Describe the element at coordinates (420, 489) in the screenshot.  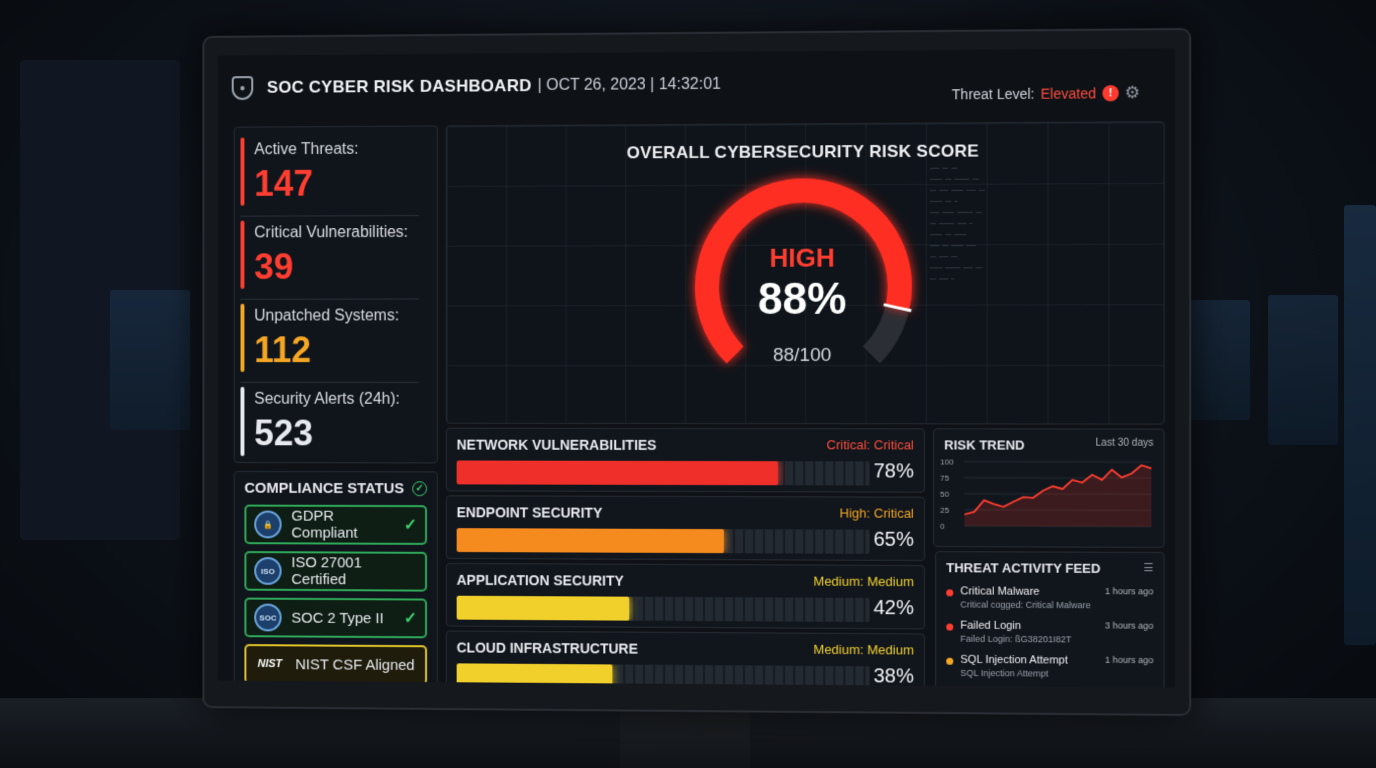
I see `check-circle-icon: ✓` at that location.